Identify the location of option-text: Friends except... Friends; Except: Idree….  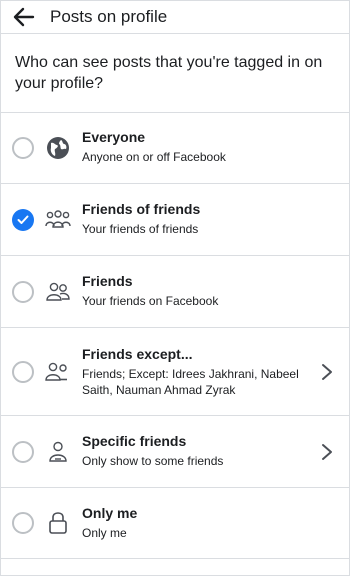
(197, 372).